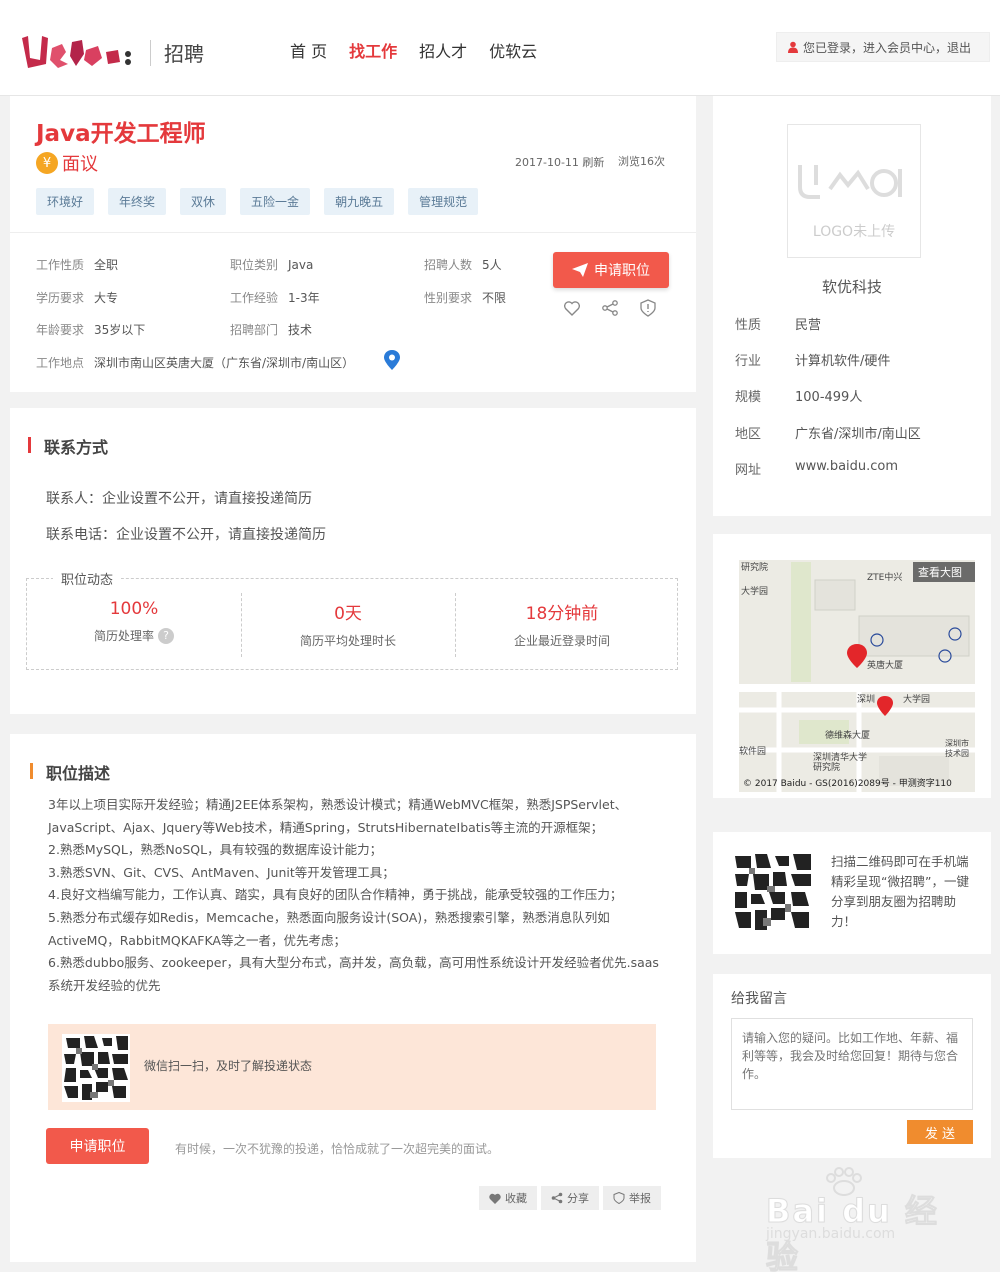 The image size is (1000, 1272). Describe the element at coordinates (759, 999) in the screenshot. I see `message-title: 给我留言` at that location.